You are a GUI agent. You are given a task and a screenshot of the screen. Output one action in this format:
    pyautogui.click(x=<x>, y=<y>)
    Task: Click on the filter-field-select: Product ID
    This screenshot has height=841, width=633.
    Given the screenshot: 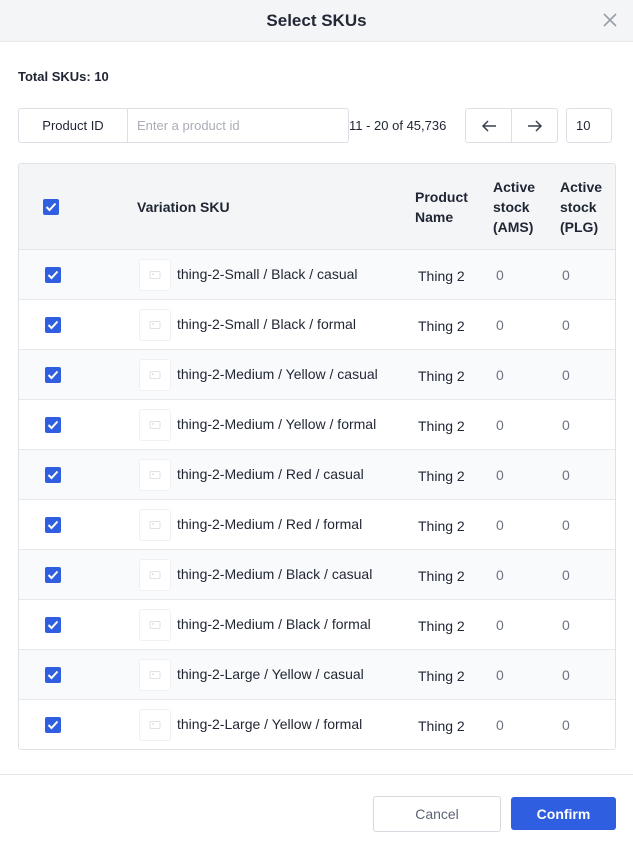 What is the action you would take?
    pyautogui.click(x=73, y=125)
    